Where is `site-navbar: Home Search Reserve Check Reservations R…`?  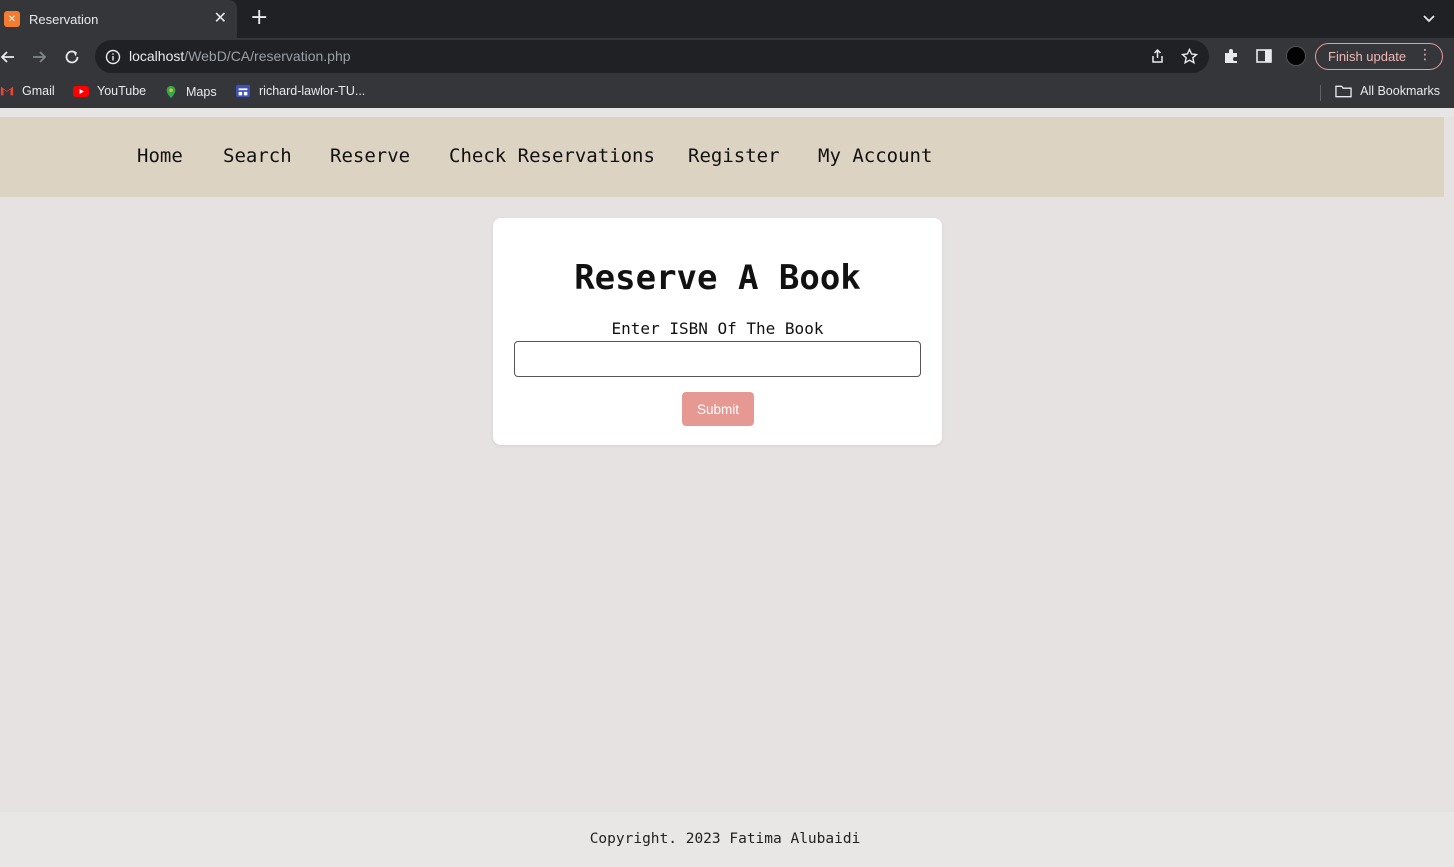
site-navbar: Home Search Reserve Check Reservations R… is located at coordinates (722, 157).